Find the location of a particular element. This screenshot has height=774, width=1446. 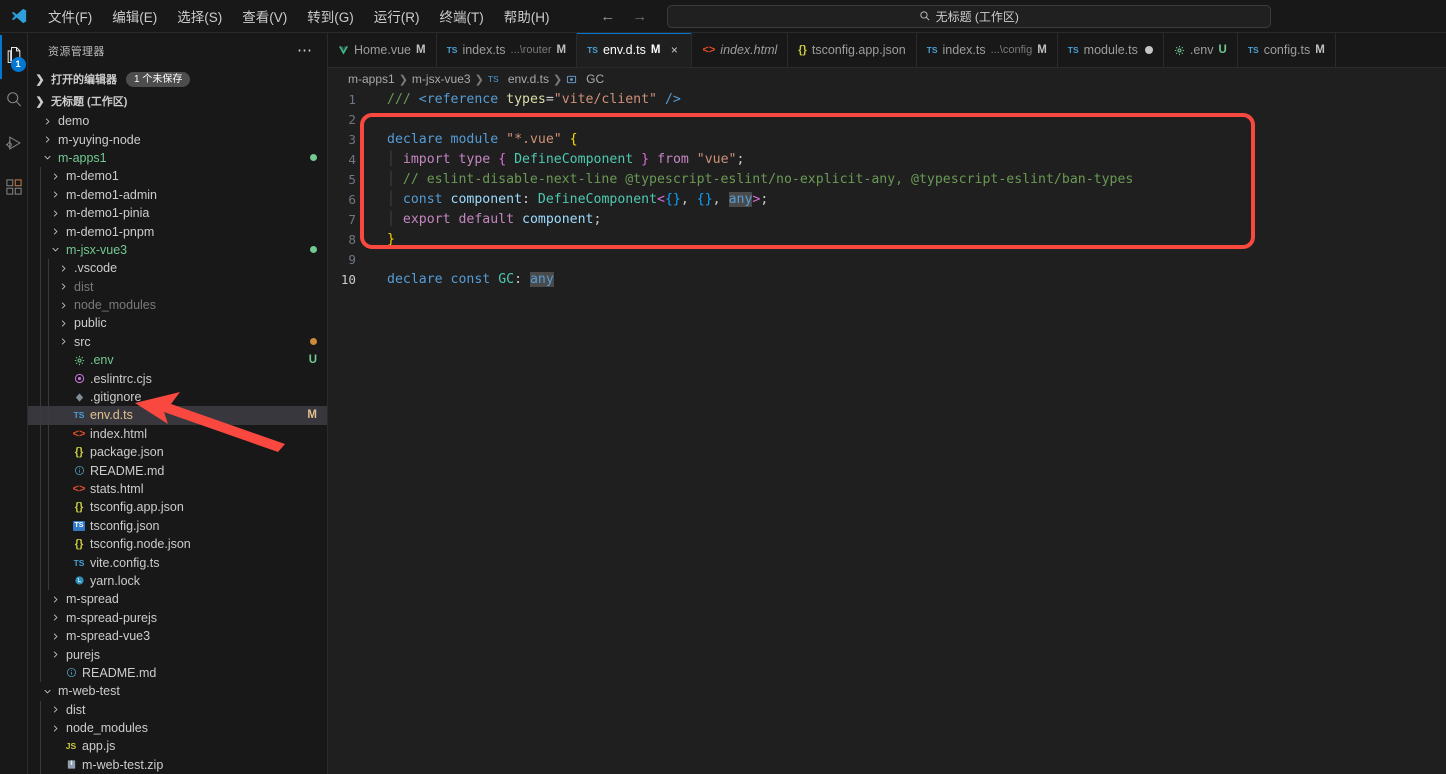

tree-item-m-demo1-admin: m-demo1-admin is located at coordinates (177, 194).